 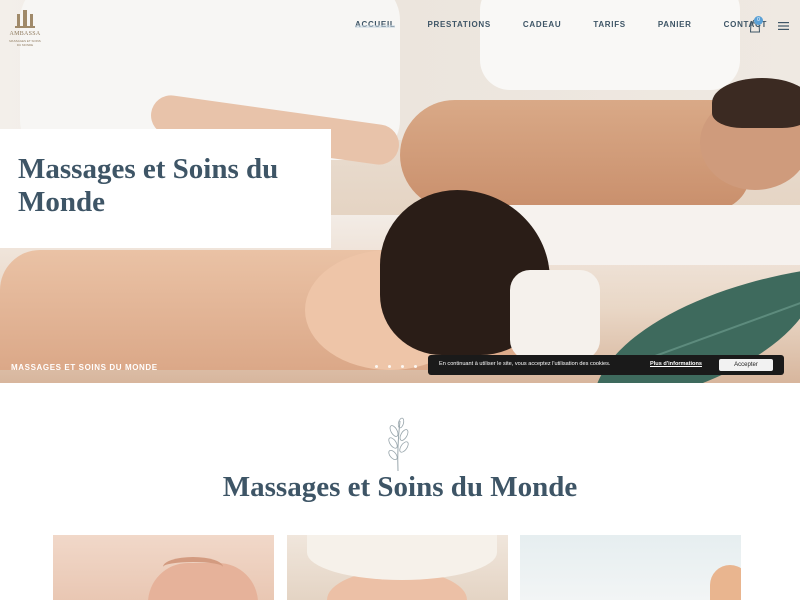 What do you see at coordinates (555, 315) in the screenshot?
I see `hero-pillow` at bounding box center [555, 315].